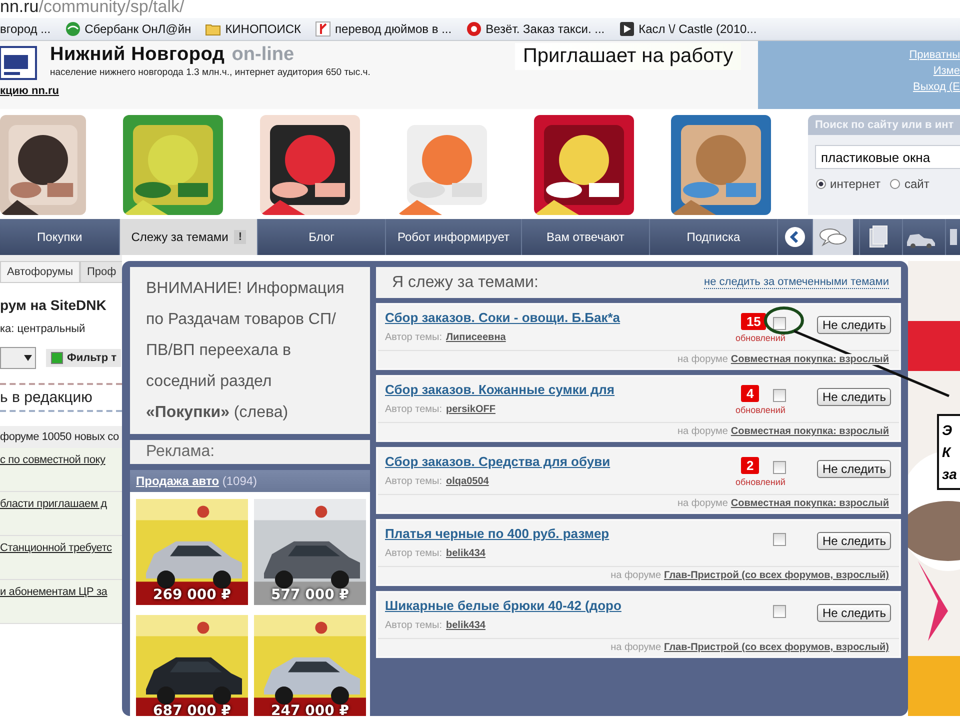 The image size is (960, 720). Describe the element at coordinates (253, 29) in the screenshot. I see `bookmark: КИНОПОИСК` at that location.